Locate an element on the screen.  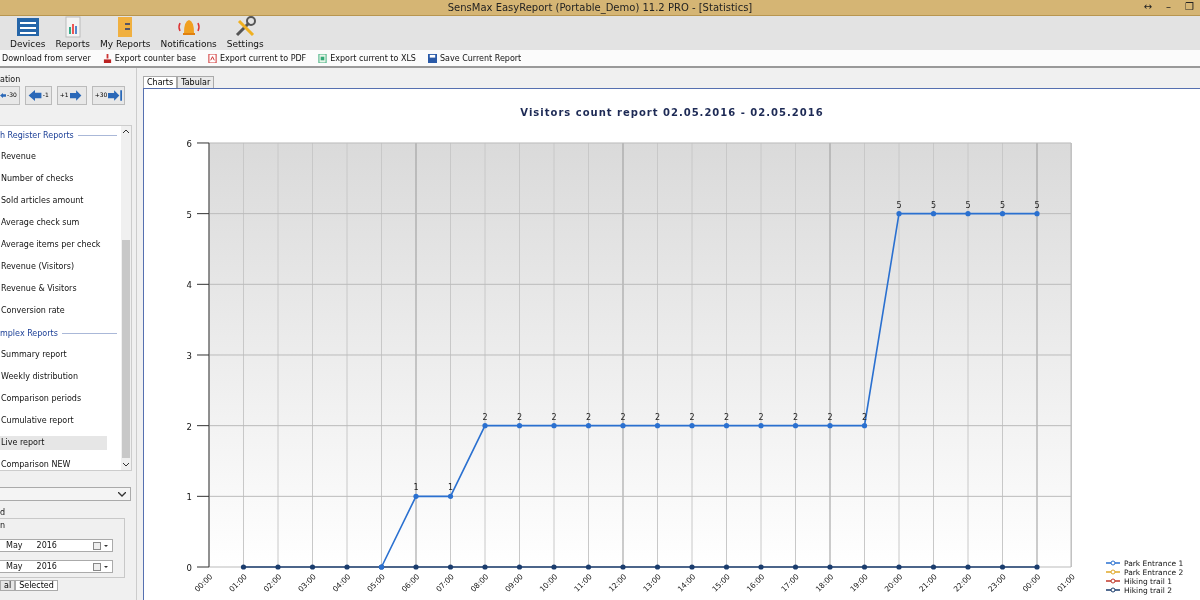
y-tick-label: 4 is located at coordinates (189, 285).